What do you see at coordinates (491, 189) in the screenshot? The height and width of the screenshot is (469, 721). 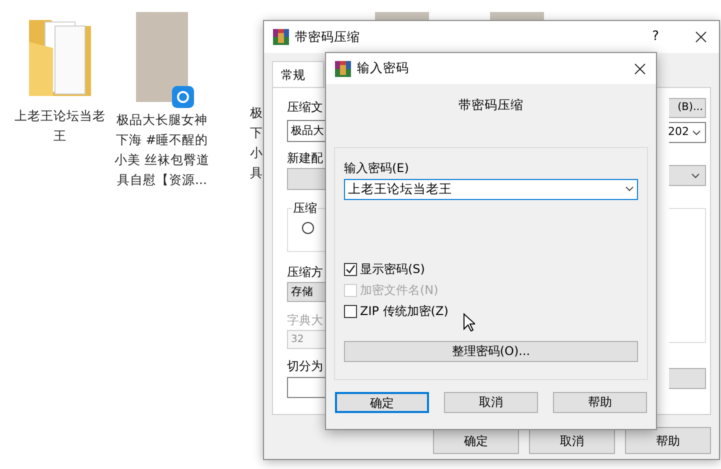 I see `password-combo-box: 上老王论坛当老王` at bounding box center [491, 189].